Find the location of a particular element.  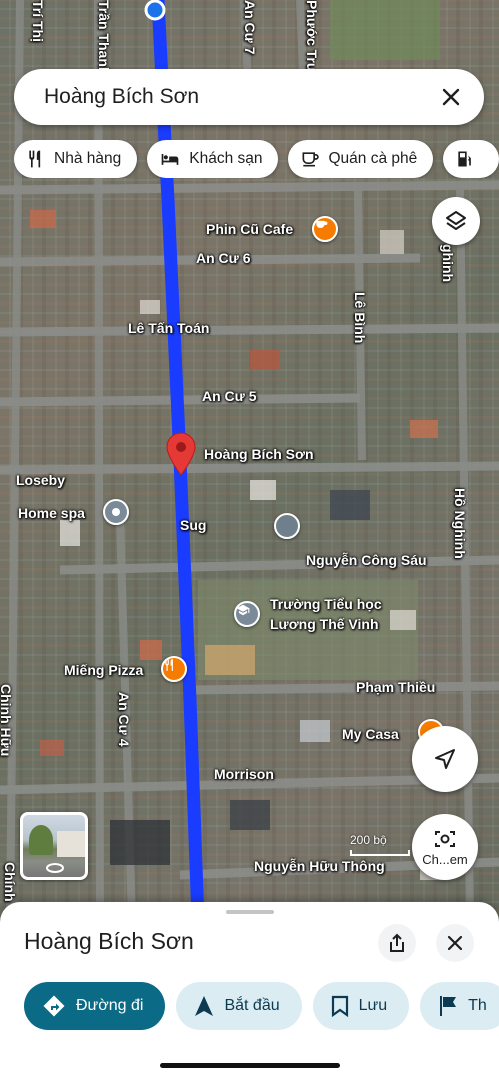

chip-label: Quán cà phê is located at coordinates (373, 158).